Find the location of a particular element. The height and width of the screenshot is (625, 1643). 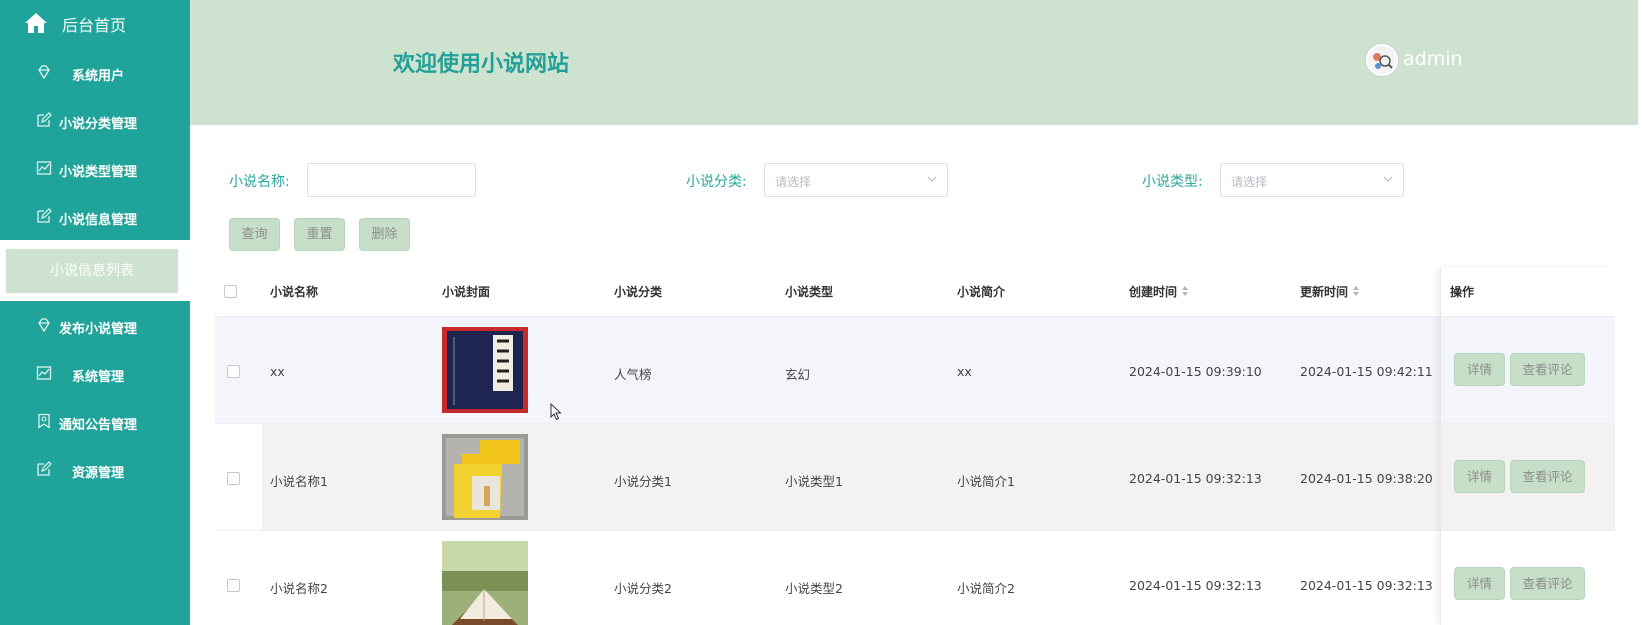

sidebar-subitem-label: 小说信息列表 is located at coordinates (92, 271).